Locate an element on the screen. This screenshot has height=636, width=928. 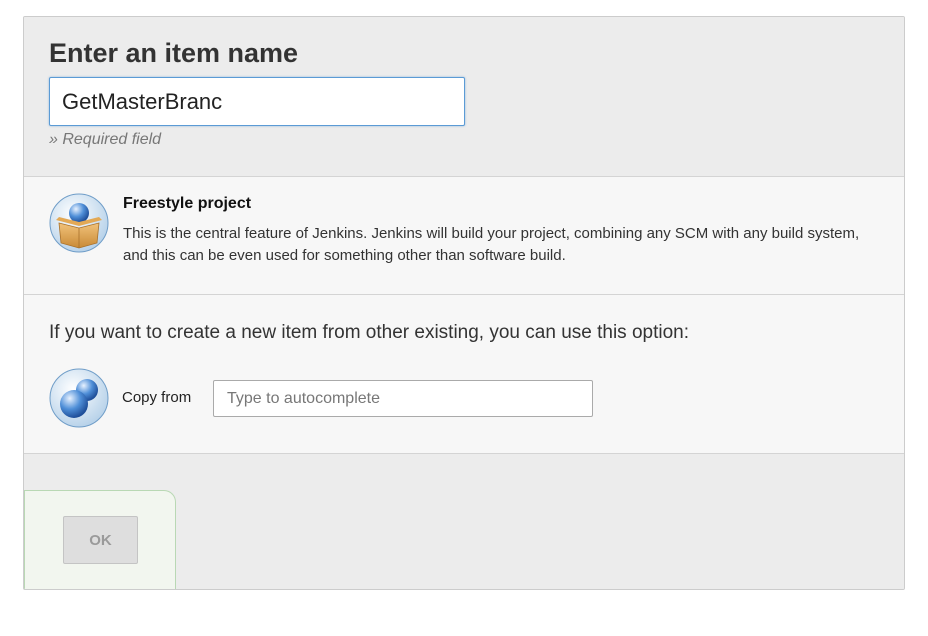
freestyle-box-icon is located at coordinates (79, 223).